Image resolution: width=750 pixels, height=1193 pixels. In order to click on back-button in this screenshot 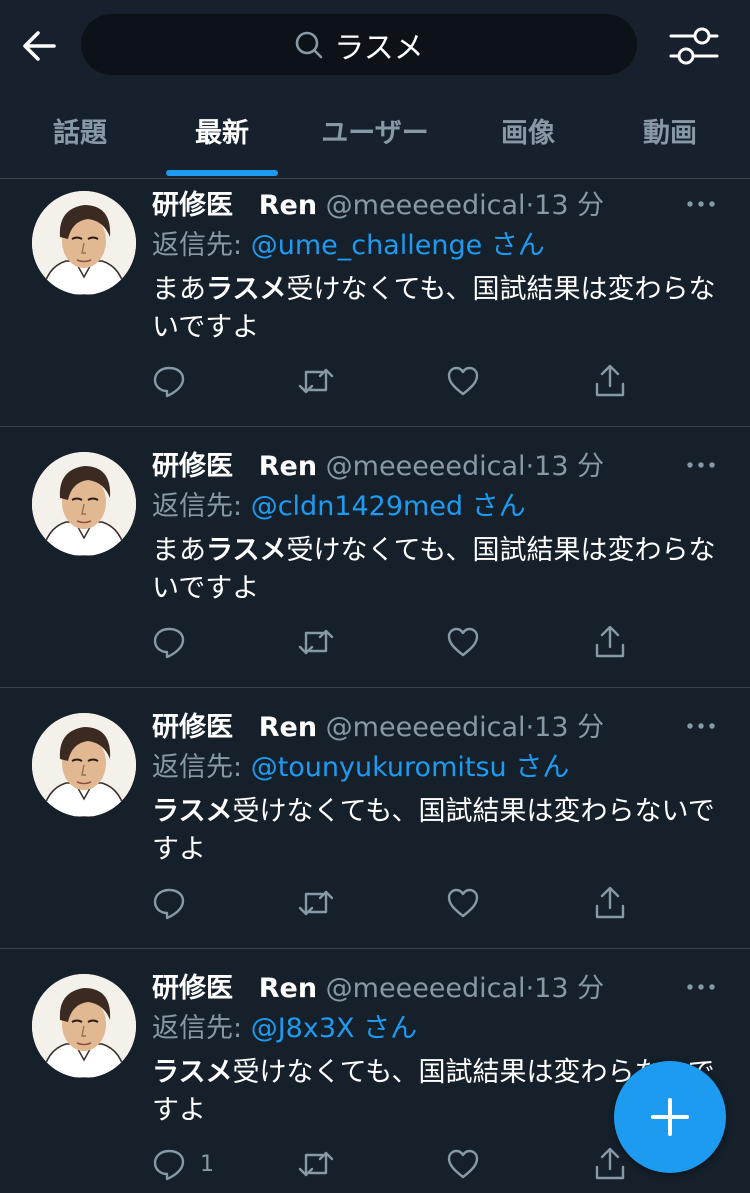, I will do `click(40, 46)`.